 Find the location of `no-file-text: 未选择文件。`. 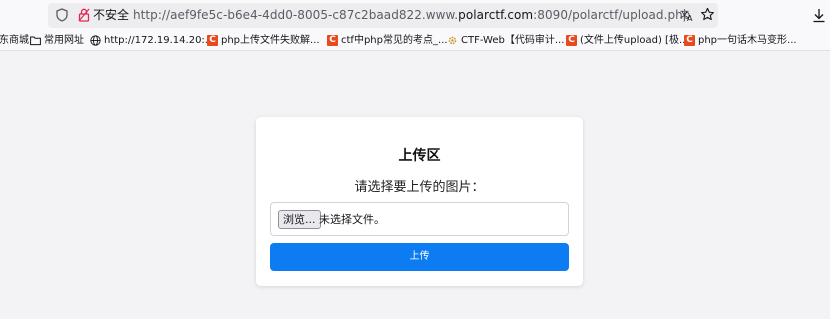

no-file-text: 未选择文件。 is located at coordinates (352, 219).